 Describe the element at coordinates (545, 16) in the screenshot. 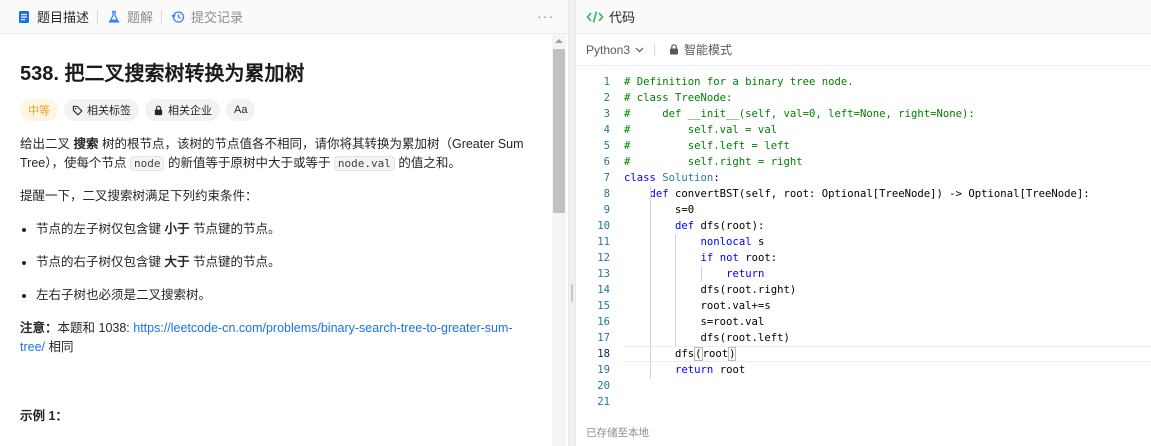

I see `more-options-icon: ···` at that location.